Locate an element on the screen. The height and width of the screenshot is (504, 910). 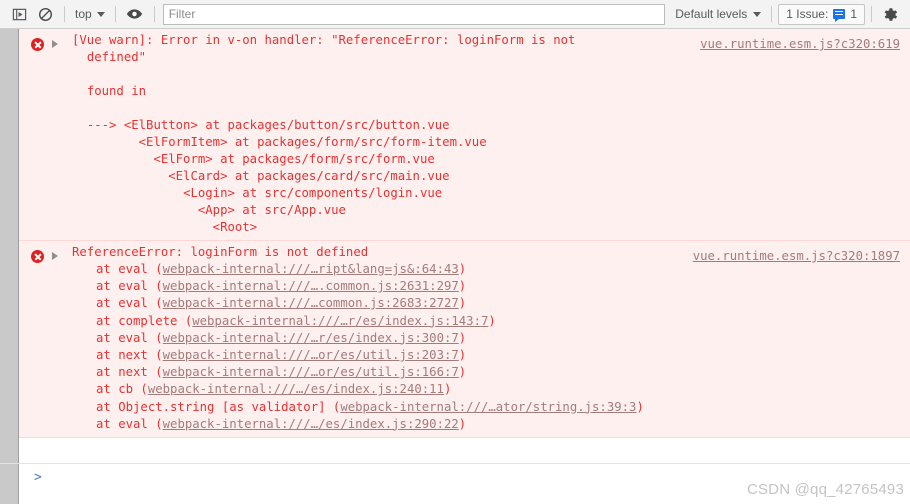
settings-button is located at coordinates (890, 14).